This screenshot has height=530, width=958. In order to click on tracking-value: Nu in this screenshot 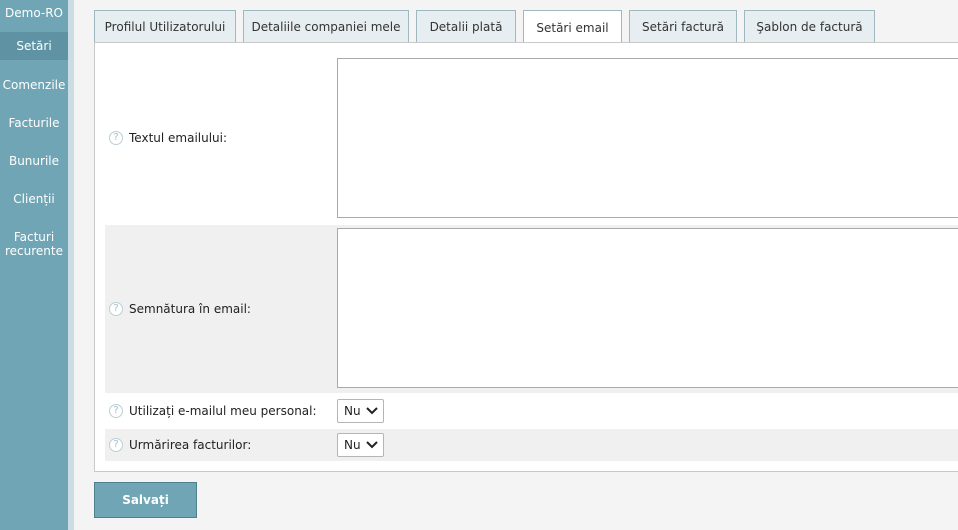, I will do `click(352, 445)`.